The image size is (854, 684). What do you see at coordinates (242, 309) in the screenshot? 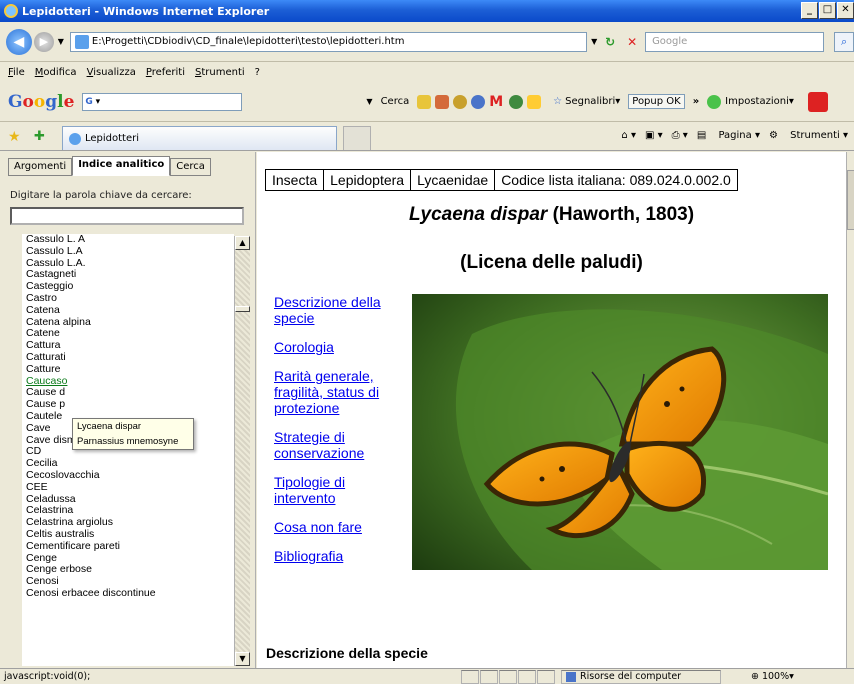
I see `scroll-thumb` at bounding box center [242, 309].